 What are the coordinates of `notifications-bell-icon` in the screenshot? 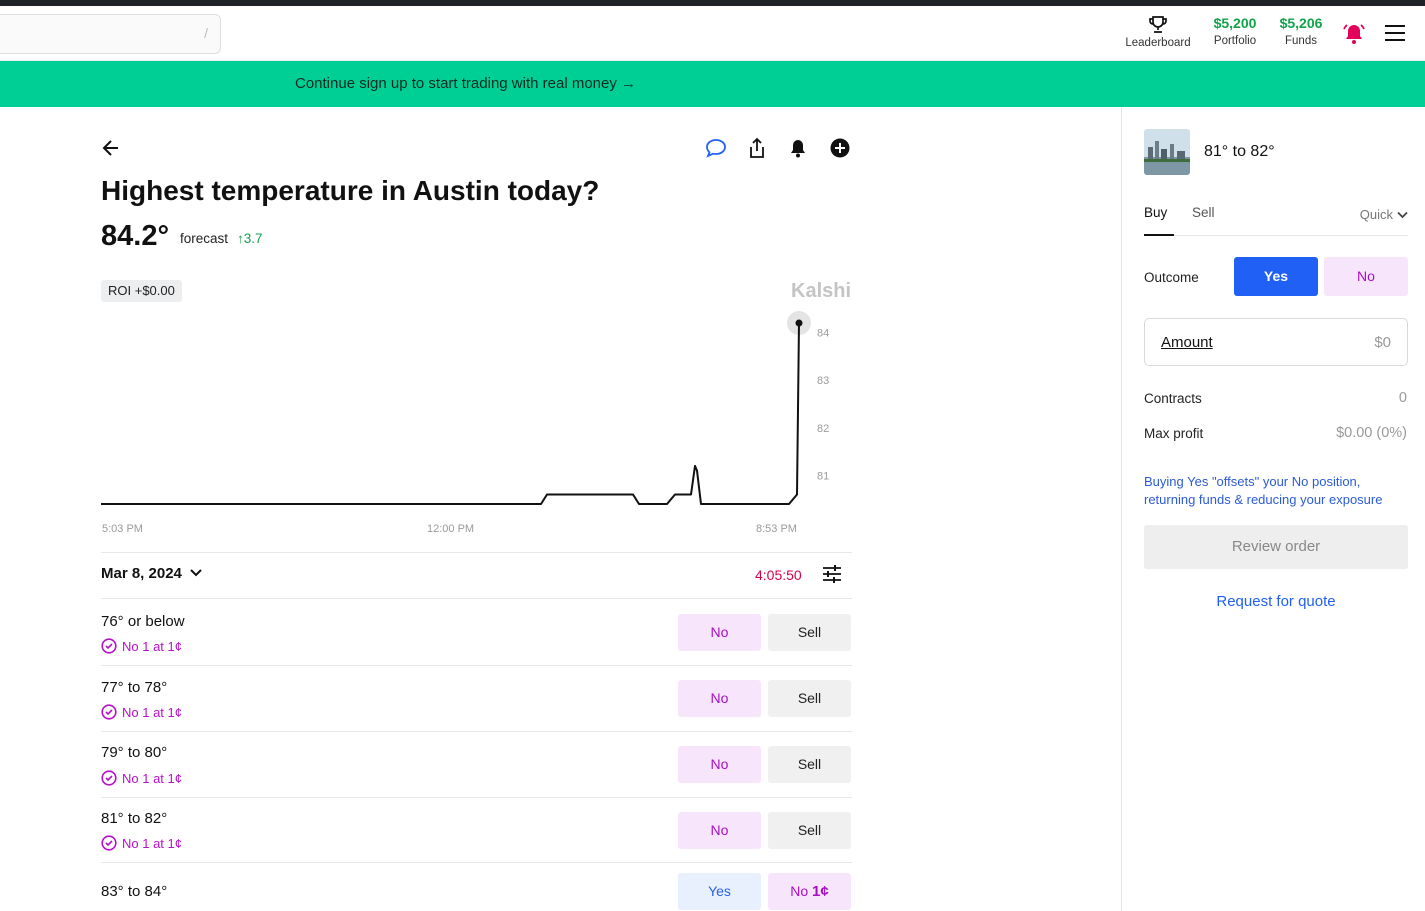 It's located at (1354, 36).